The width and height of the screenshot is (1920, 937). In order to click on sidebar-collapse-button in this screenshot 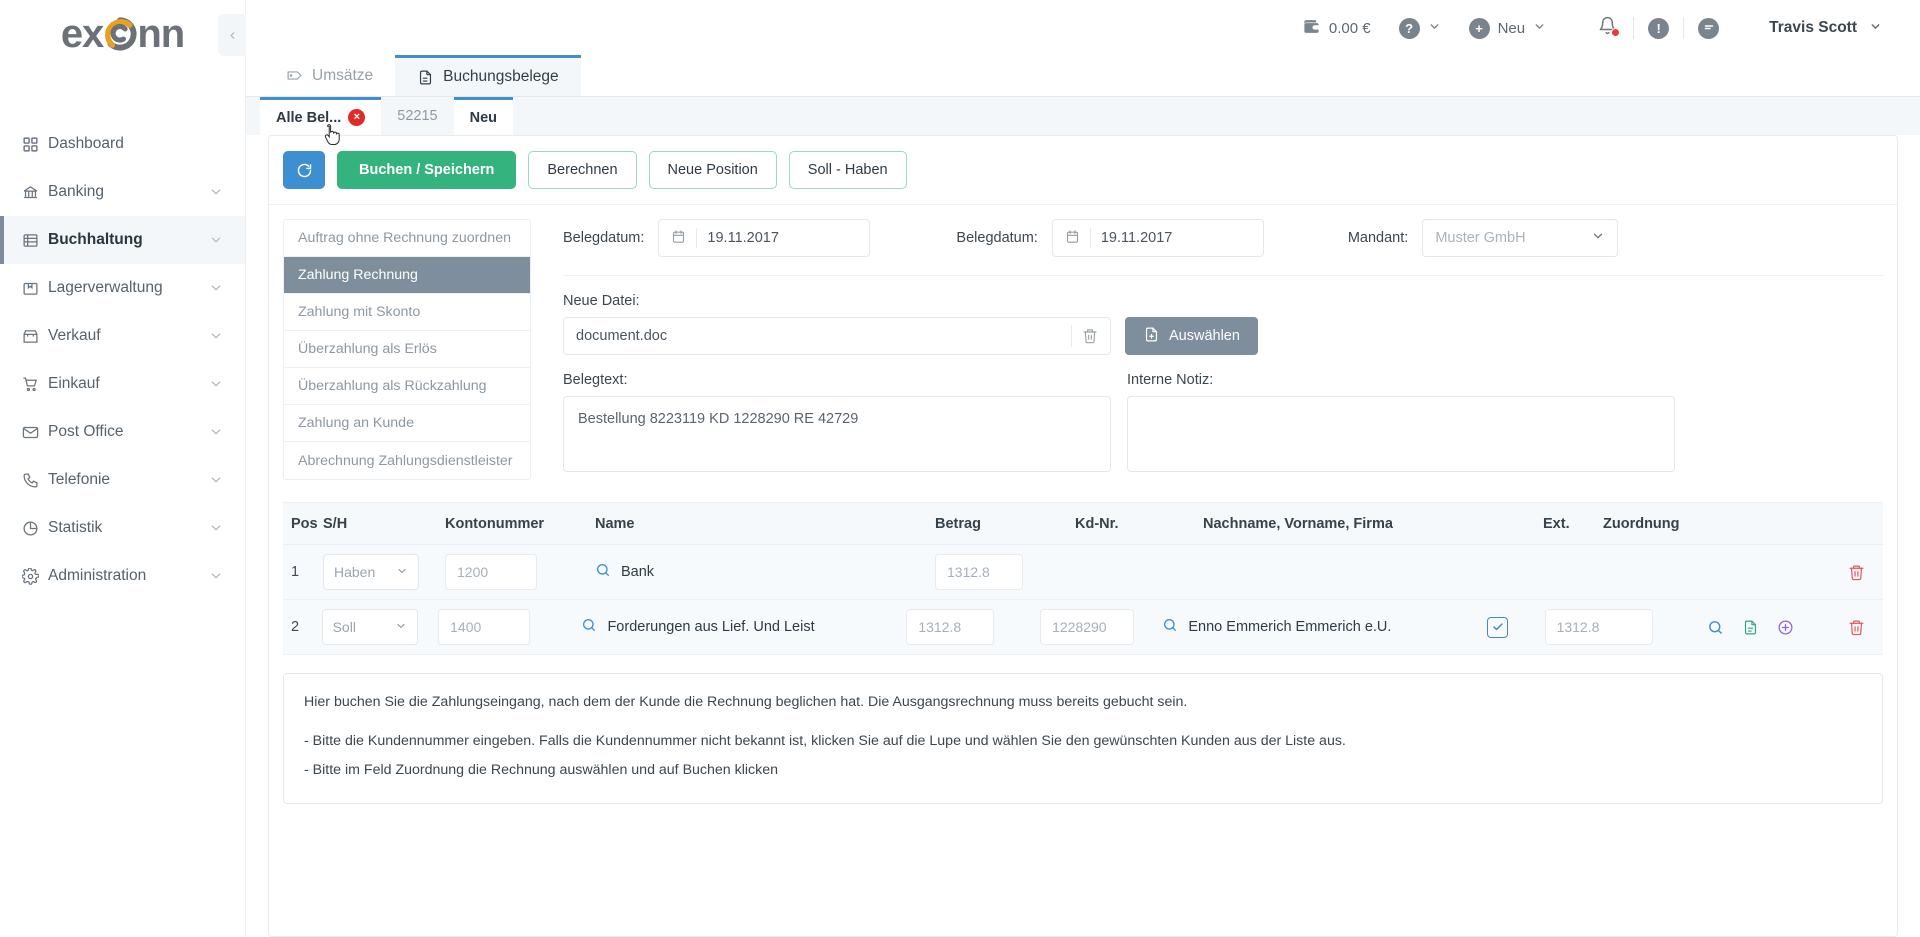, I will do `click(232, 35)`.